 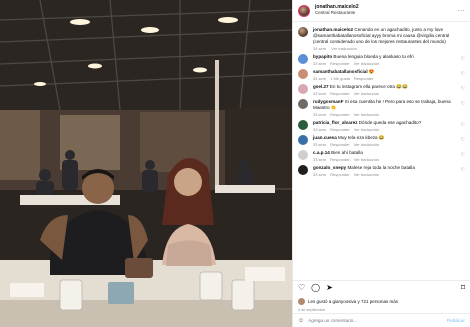 What do you see at coordinates (347, 152) in the screenshot?
I see `comment-text: Bien ahí batalla` at bounding box center [347, 152].